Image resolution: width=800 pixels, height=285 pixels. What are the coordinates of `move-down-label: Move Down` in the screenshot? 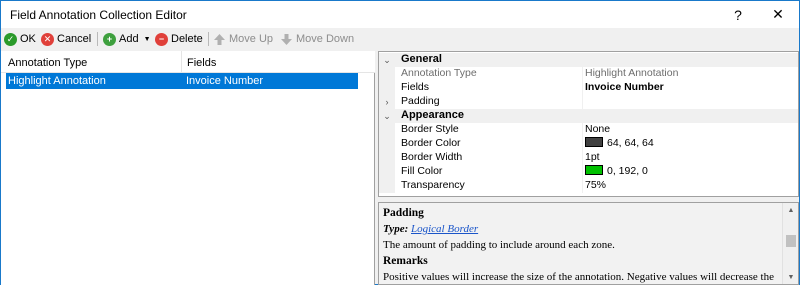 It's located at (325, 39).